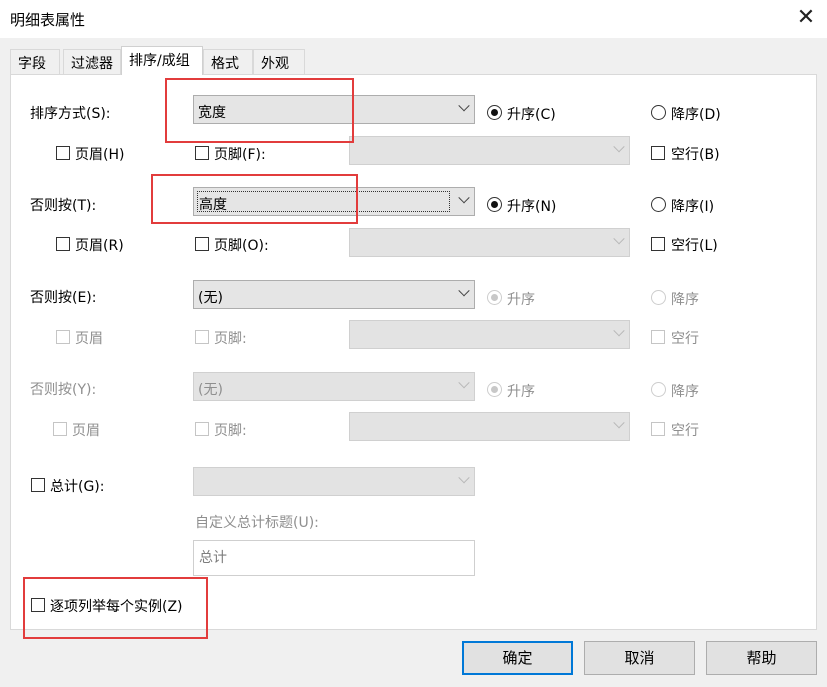  I want to click on sort-by-ascending-label: 升序(C), so click(531, 115).